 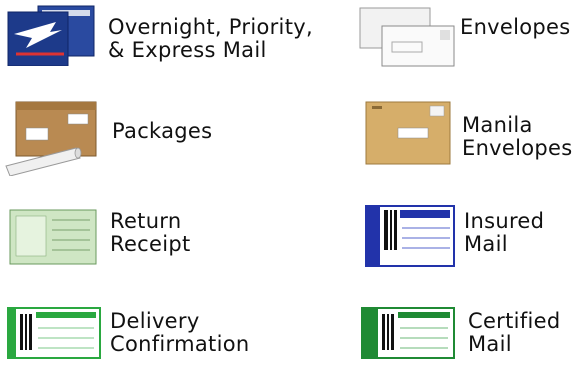 I want to click on item-return-receipt: Return Receipt, so click(x=170, y=236).